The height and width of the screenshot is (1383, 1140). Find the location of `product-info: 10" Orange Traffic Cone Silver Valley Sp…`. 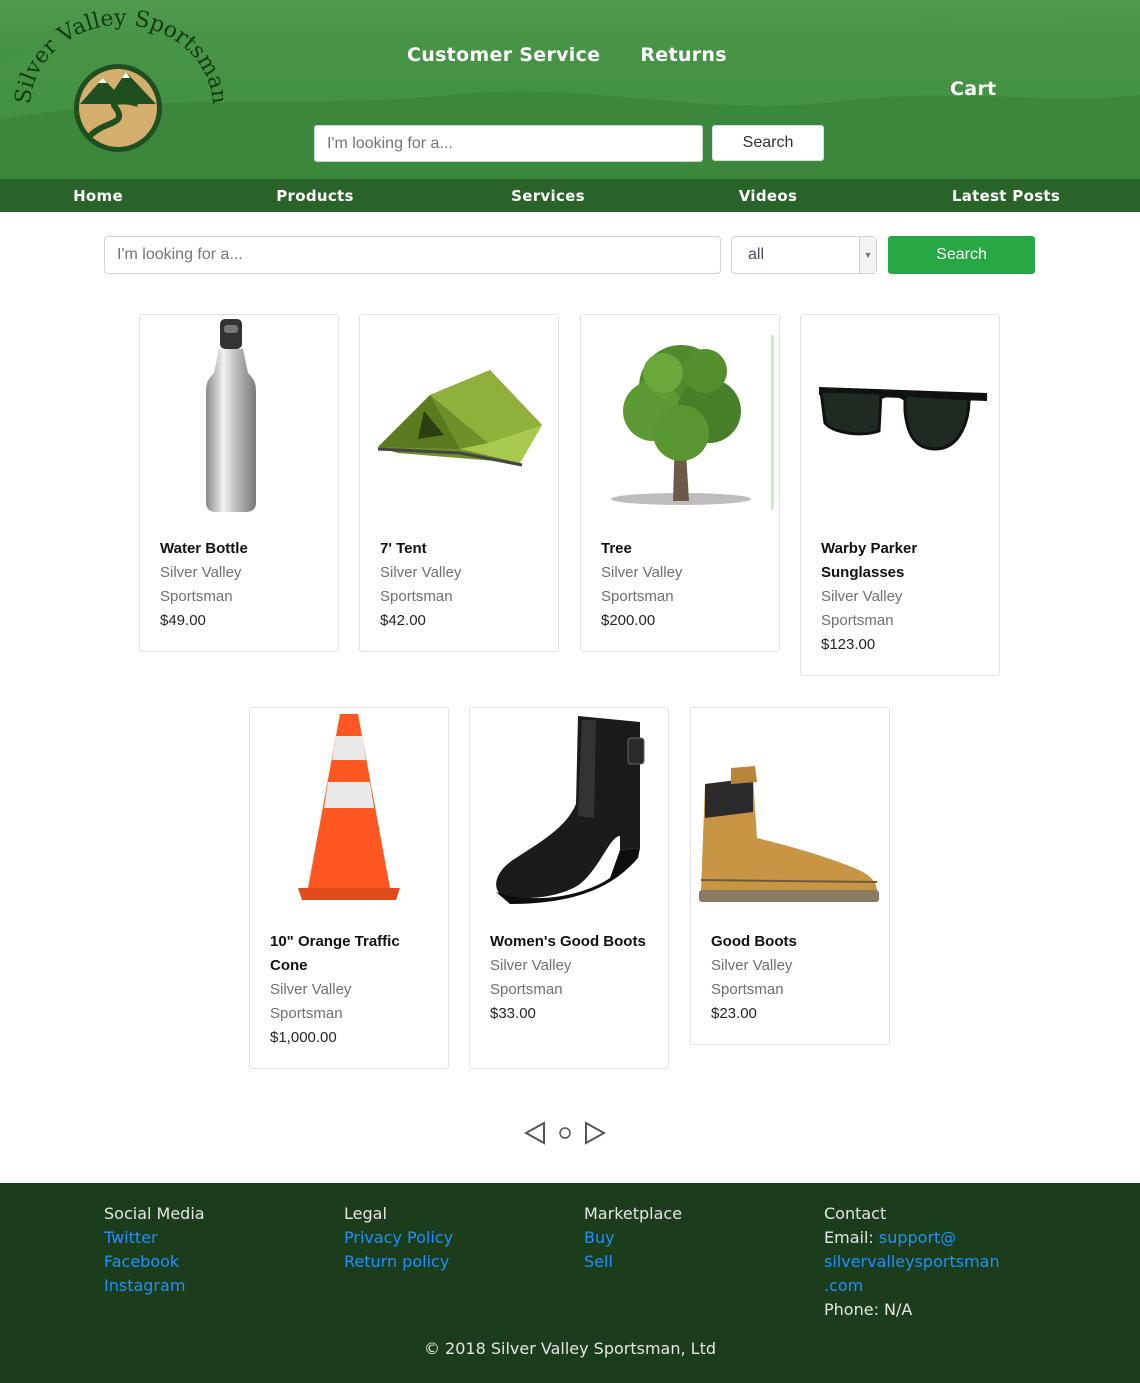

product-info: 10" Orange Traffic Cone Silver Valley Sp… is located at coordinates (352, 990).